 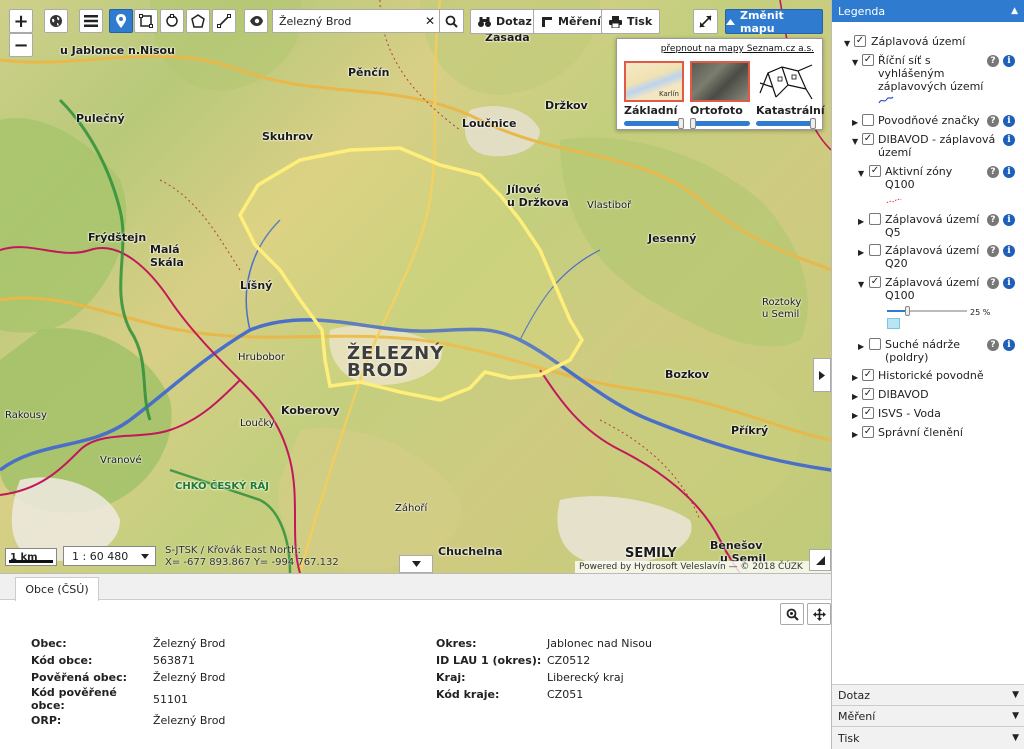 What do you see at coordinates (198, 21) in the screenshot?
I see `draw-polygon-button` at bounding box center [198, 21].